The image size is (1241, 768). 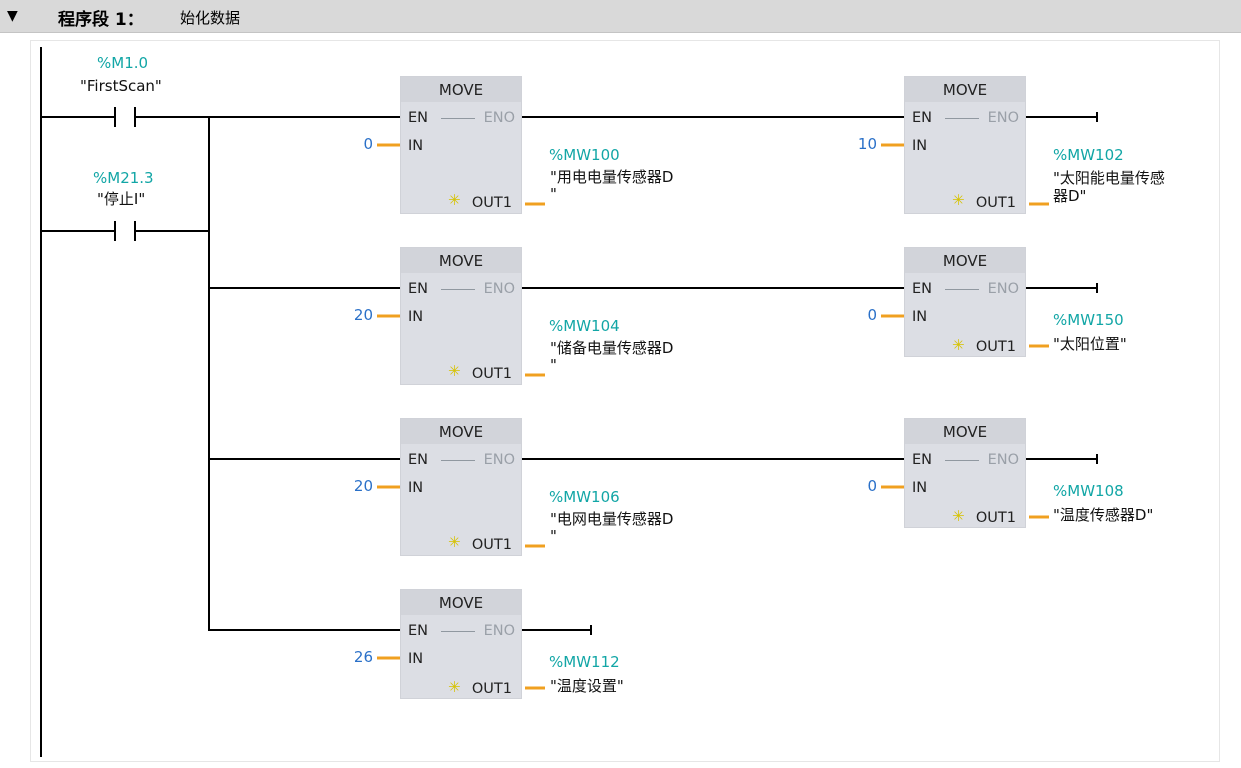 What do you see at coordinates (123, 178) in the screenshot?
I see `contact-address: %M21.3` at bounding box center [123, 178].